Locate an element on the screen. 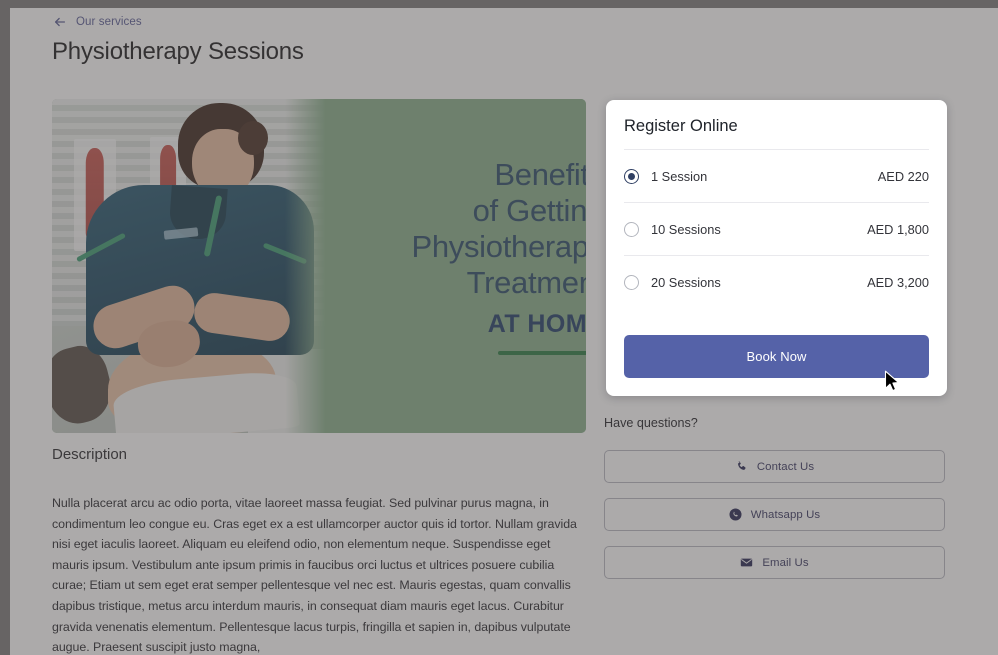 The width and height of the screenshot is (998, 655). plan-name: 1 Session is located at coordinates (679, 176).